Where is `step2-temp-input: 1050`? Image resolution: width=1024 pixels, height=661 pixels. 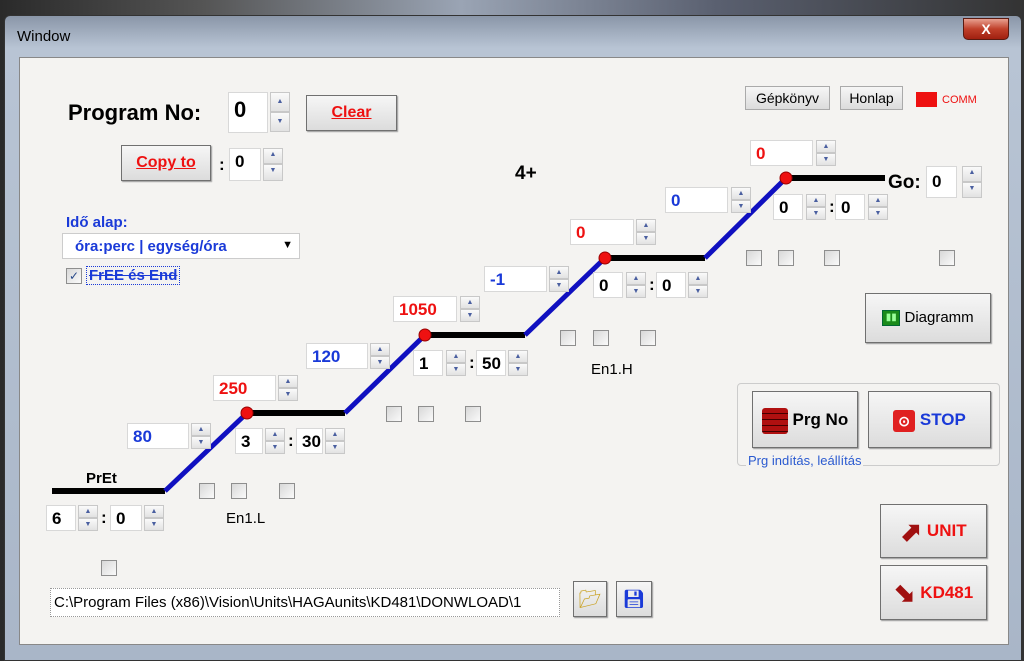 step2-temp-input: 1050 is located at coordinates (425, 309).